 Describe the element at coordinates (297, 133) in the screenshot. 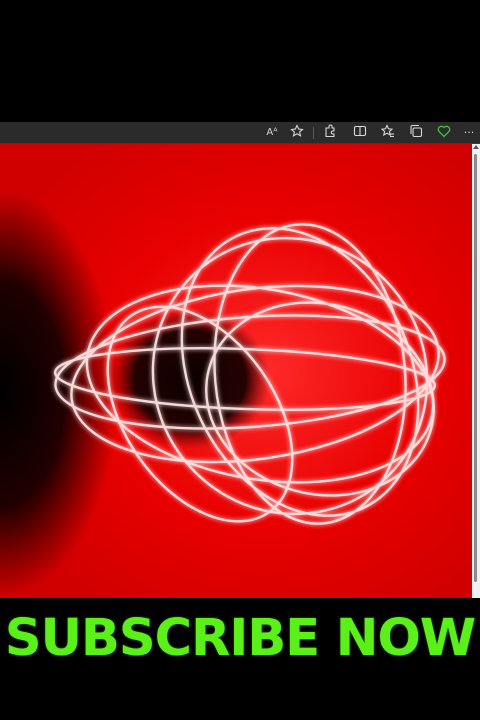

I see `favorite-star-icon` at that location.